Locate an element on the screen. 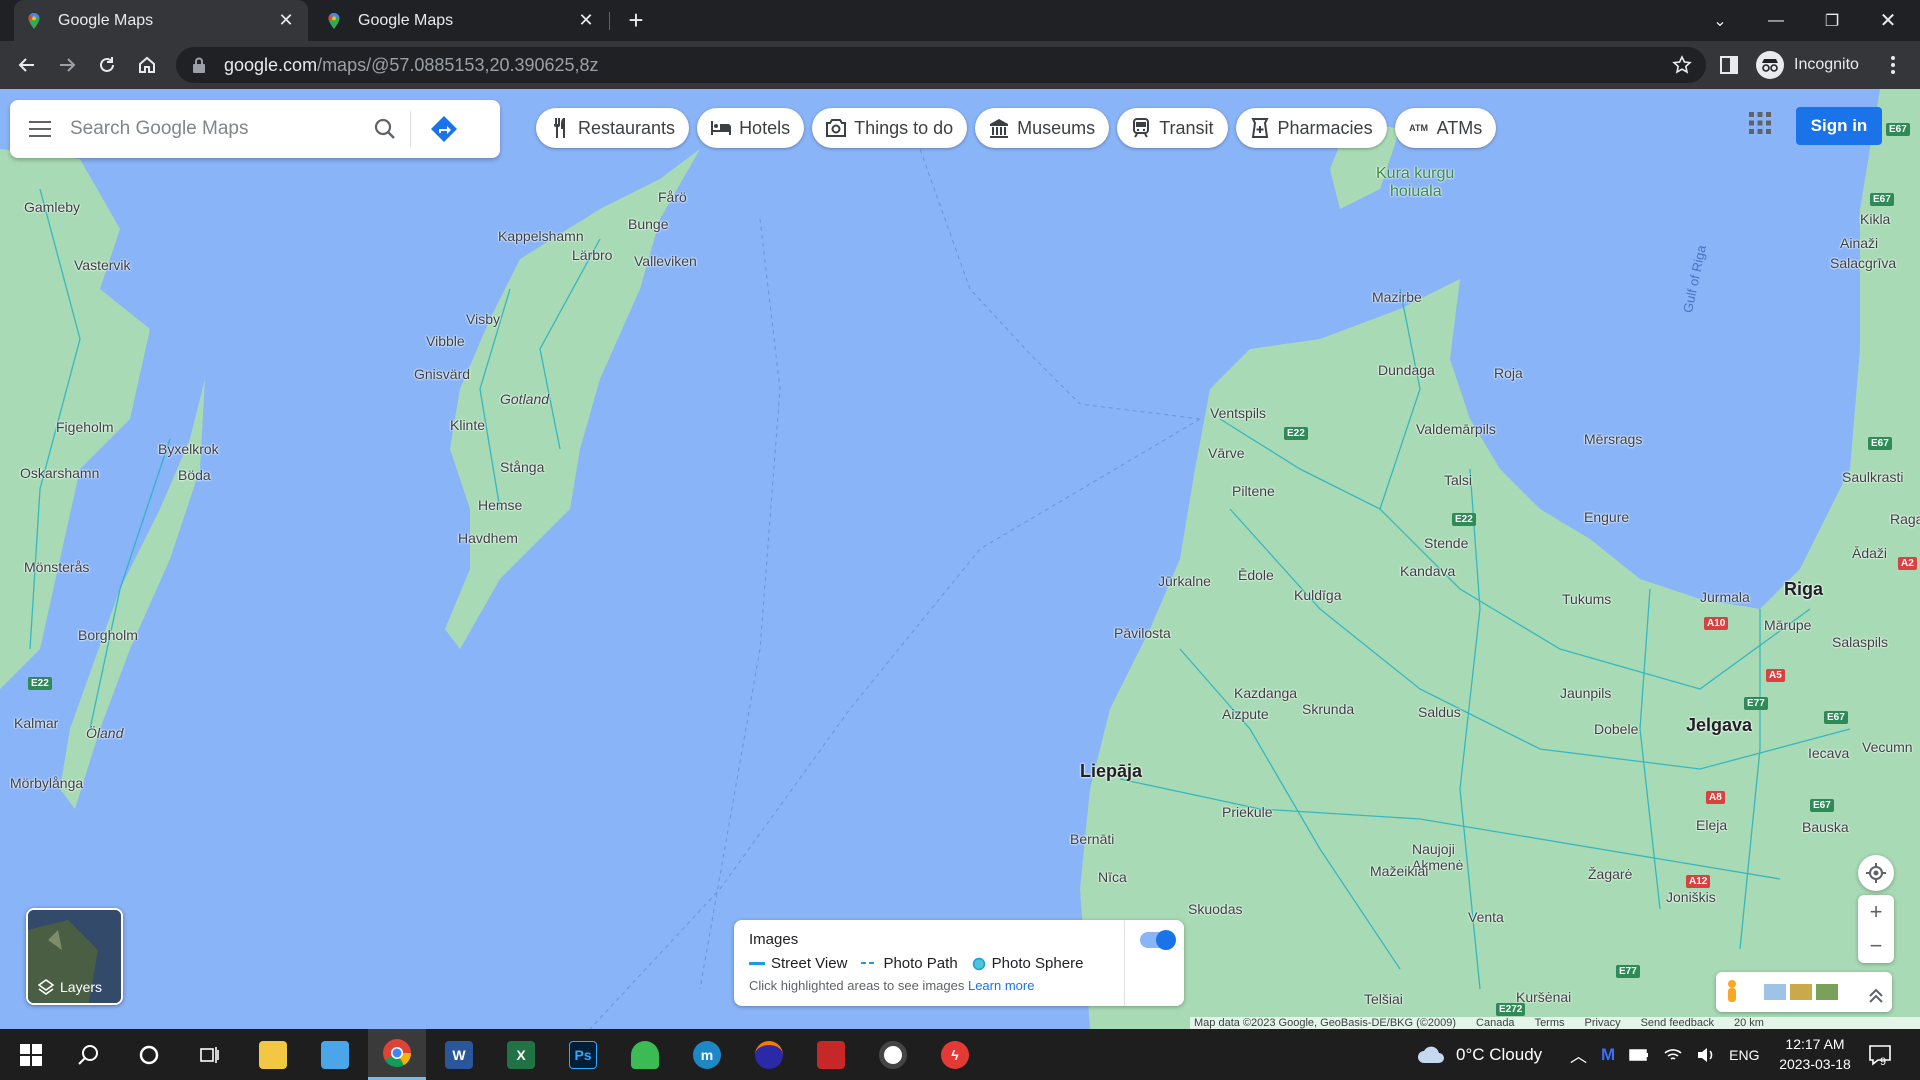 Image resolution: width=1920 pixels, height=1080 pixels. place-label: Vārve is located at coordinates (1226, 453).